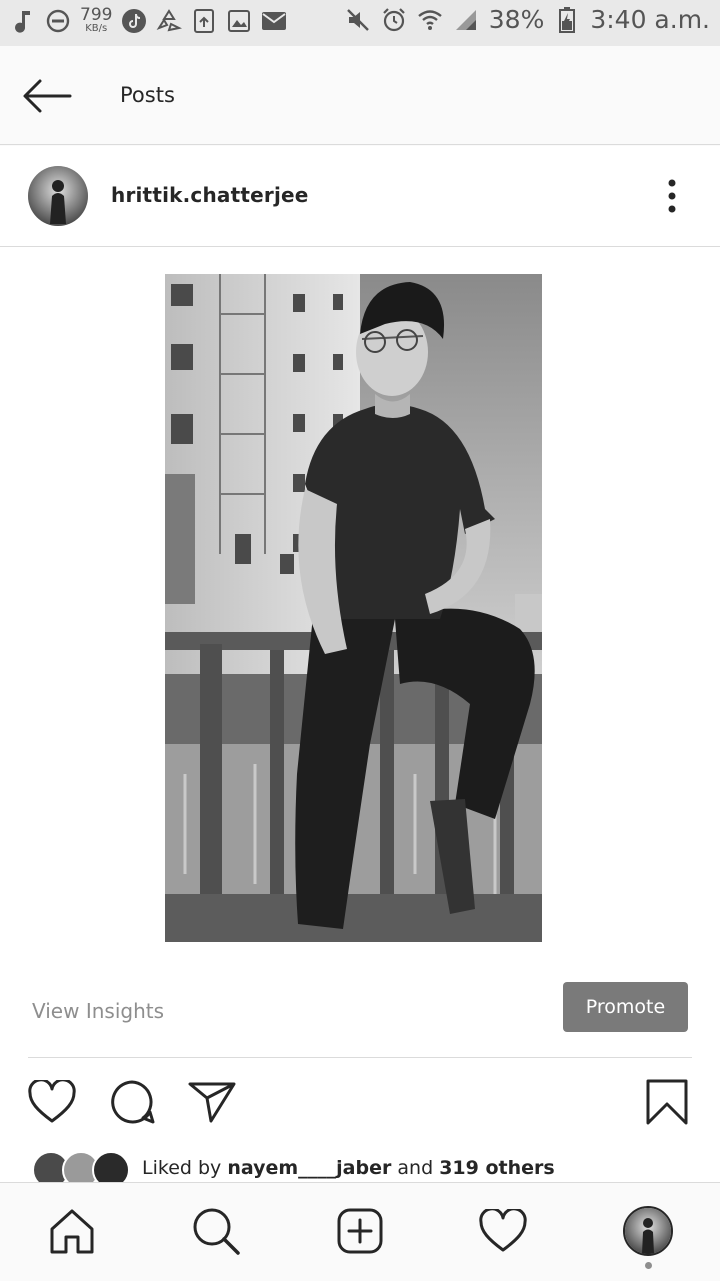 This screenshot has height=1281, width=720. I want to click on top-app-bar: Posts, so click(360, 95).